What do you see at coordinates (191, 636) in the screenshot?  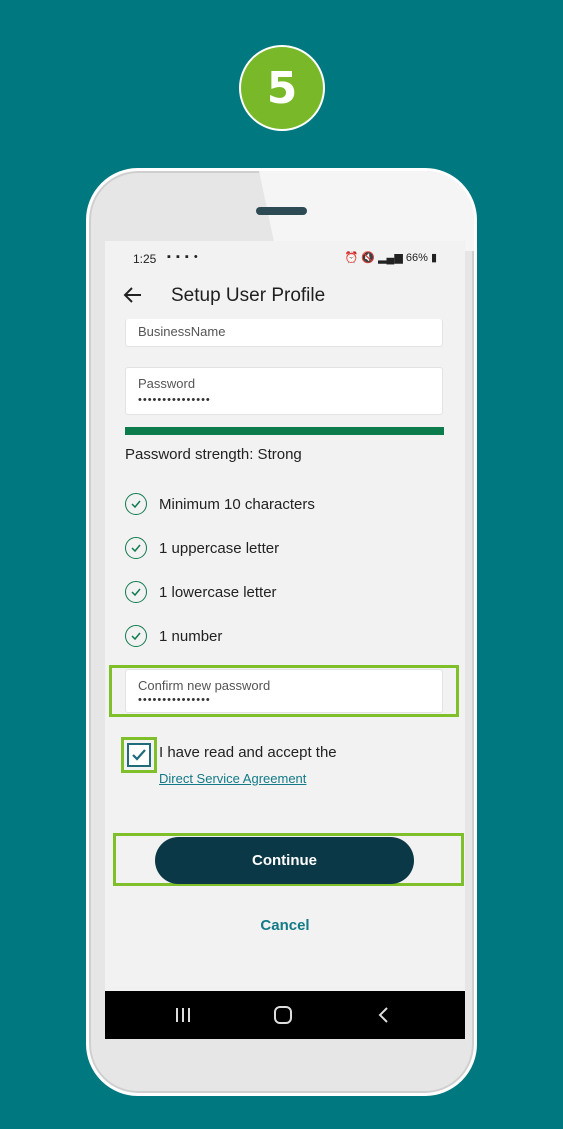 I see `requirement-label: 1 number` at bounding box center [191, 636].